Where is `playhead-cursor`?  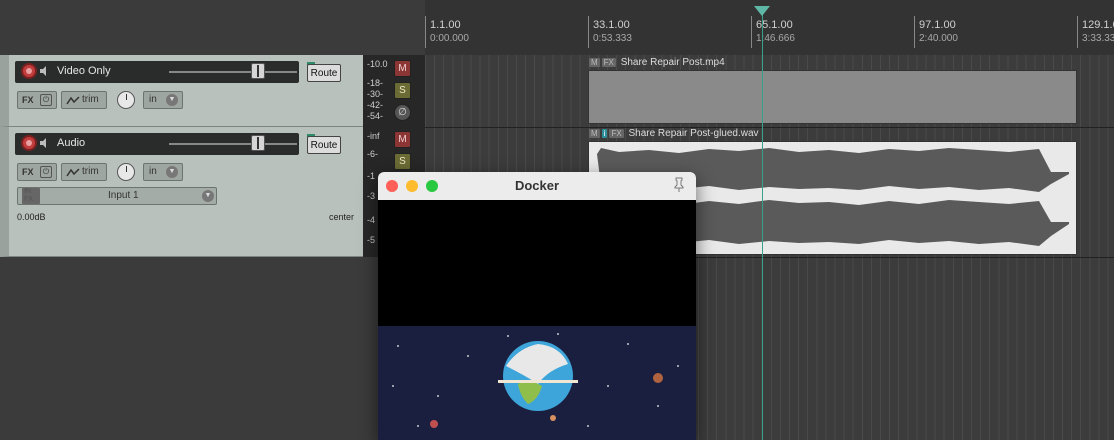
playhead-cursor is located at coordinates (762, 224).